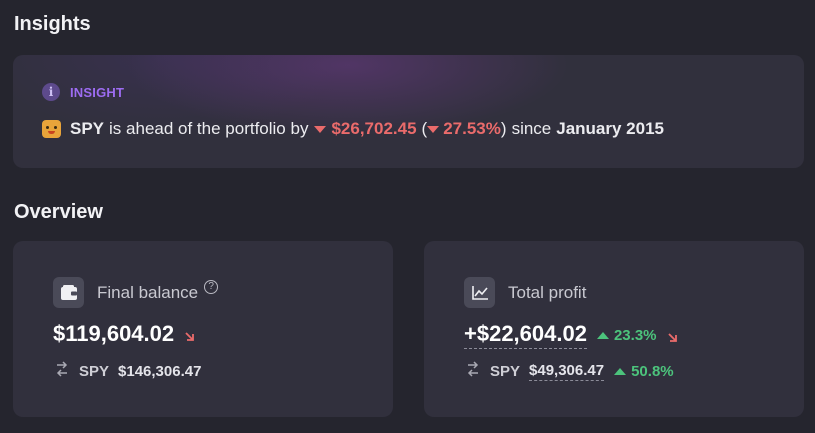 The image size is (815, 433). I want to click on insight-badge: i INSIGHT, so click(83, 92).